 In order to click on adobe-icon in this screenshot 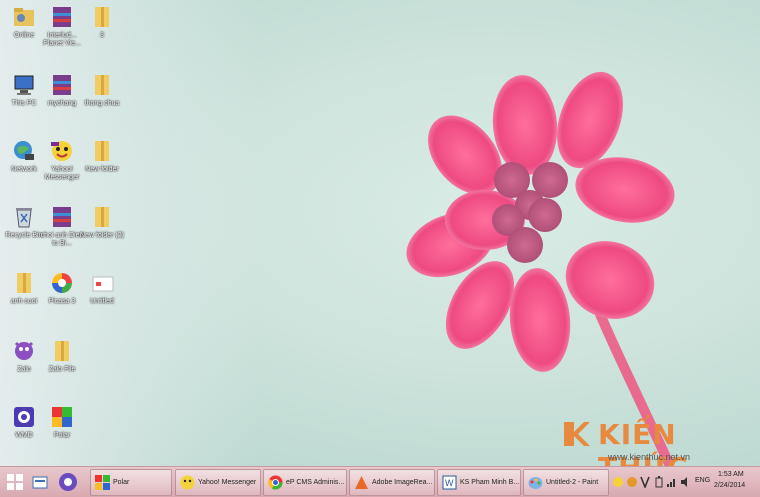, I will do `click(361, 482)`.